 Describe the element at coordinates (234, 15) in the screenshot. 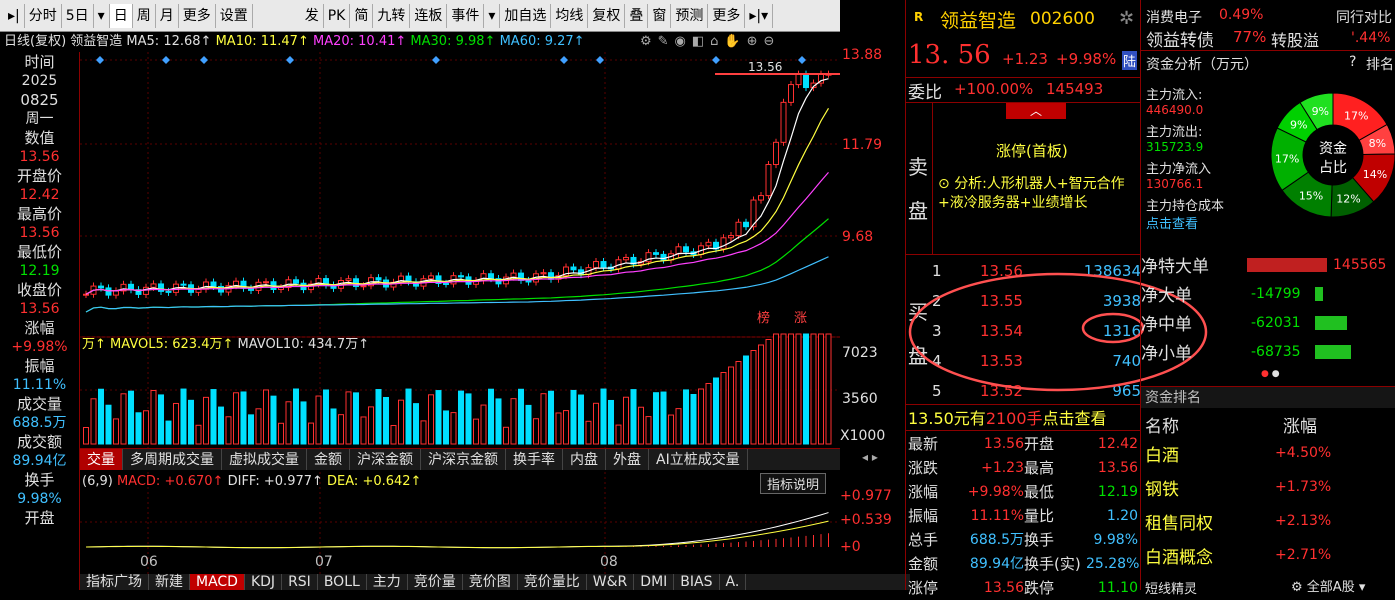

I see `toolbar-settings: 设置` at that location.